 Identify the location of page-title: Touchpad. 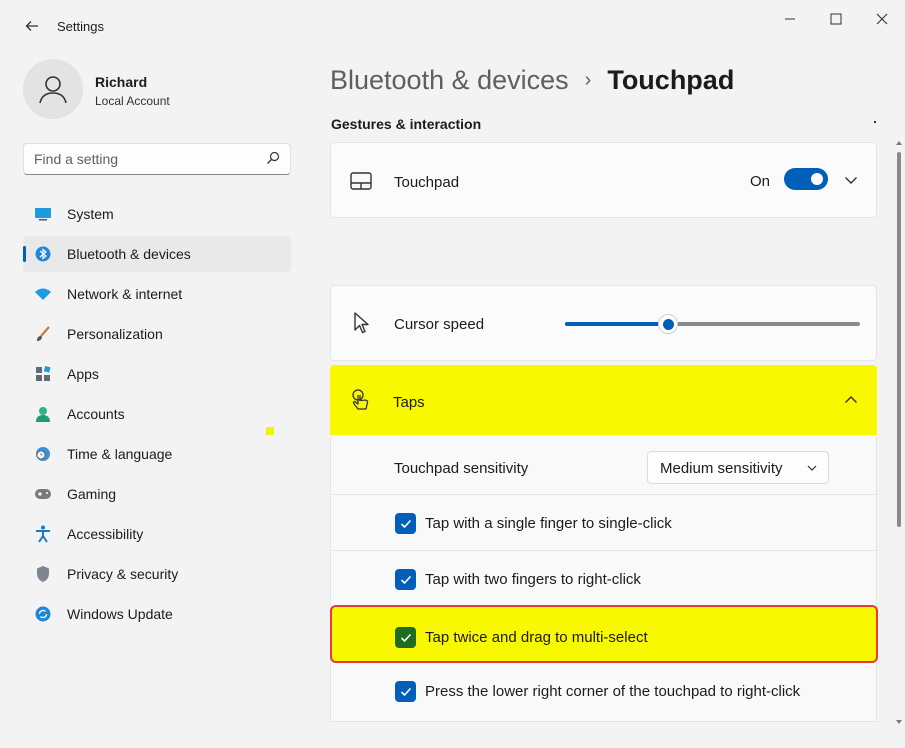
(671, 79).